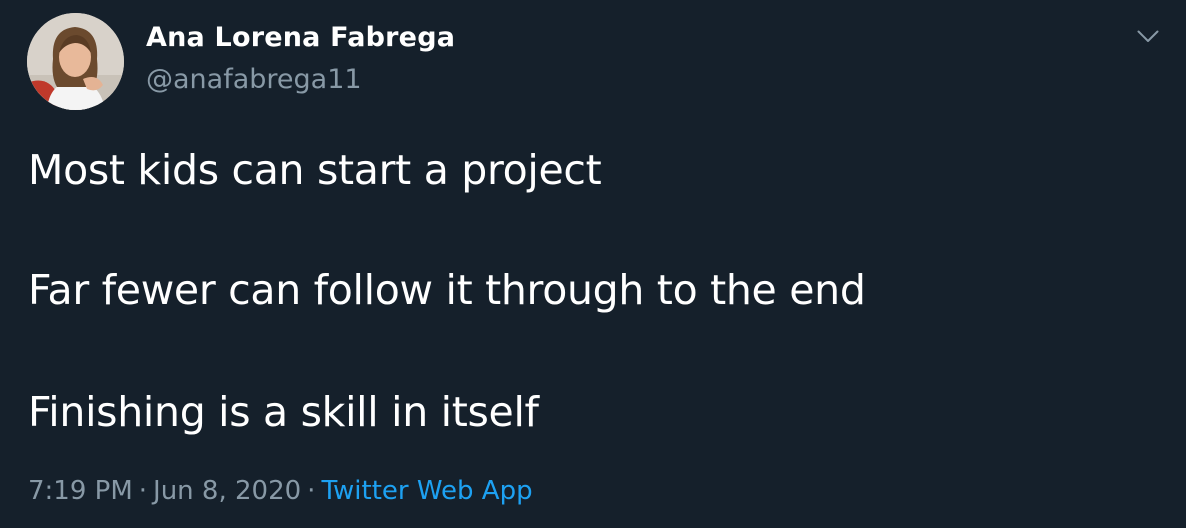 The image size is (1186, 528). I want to click on more-options-button, so click(1148, 36).